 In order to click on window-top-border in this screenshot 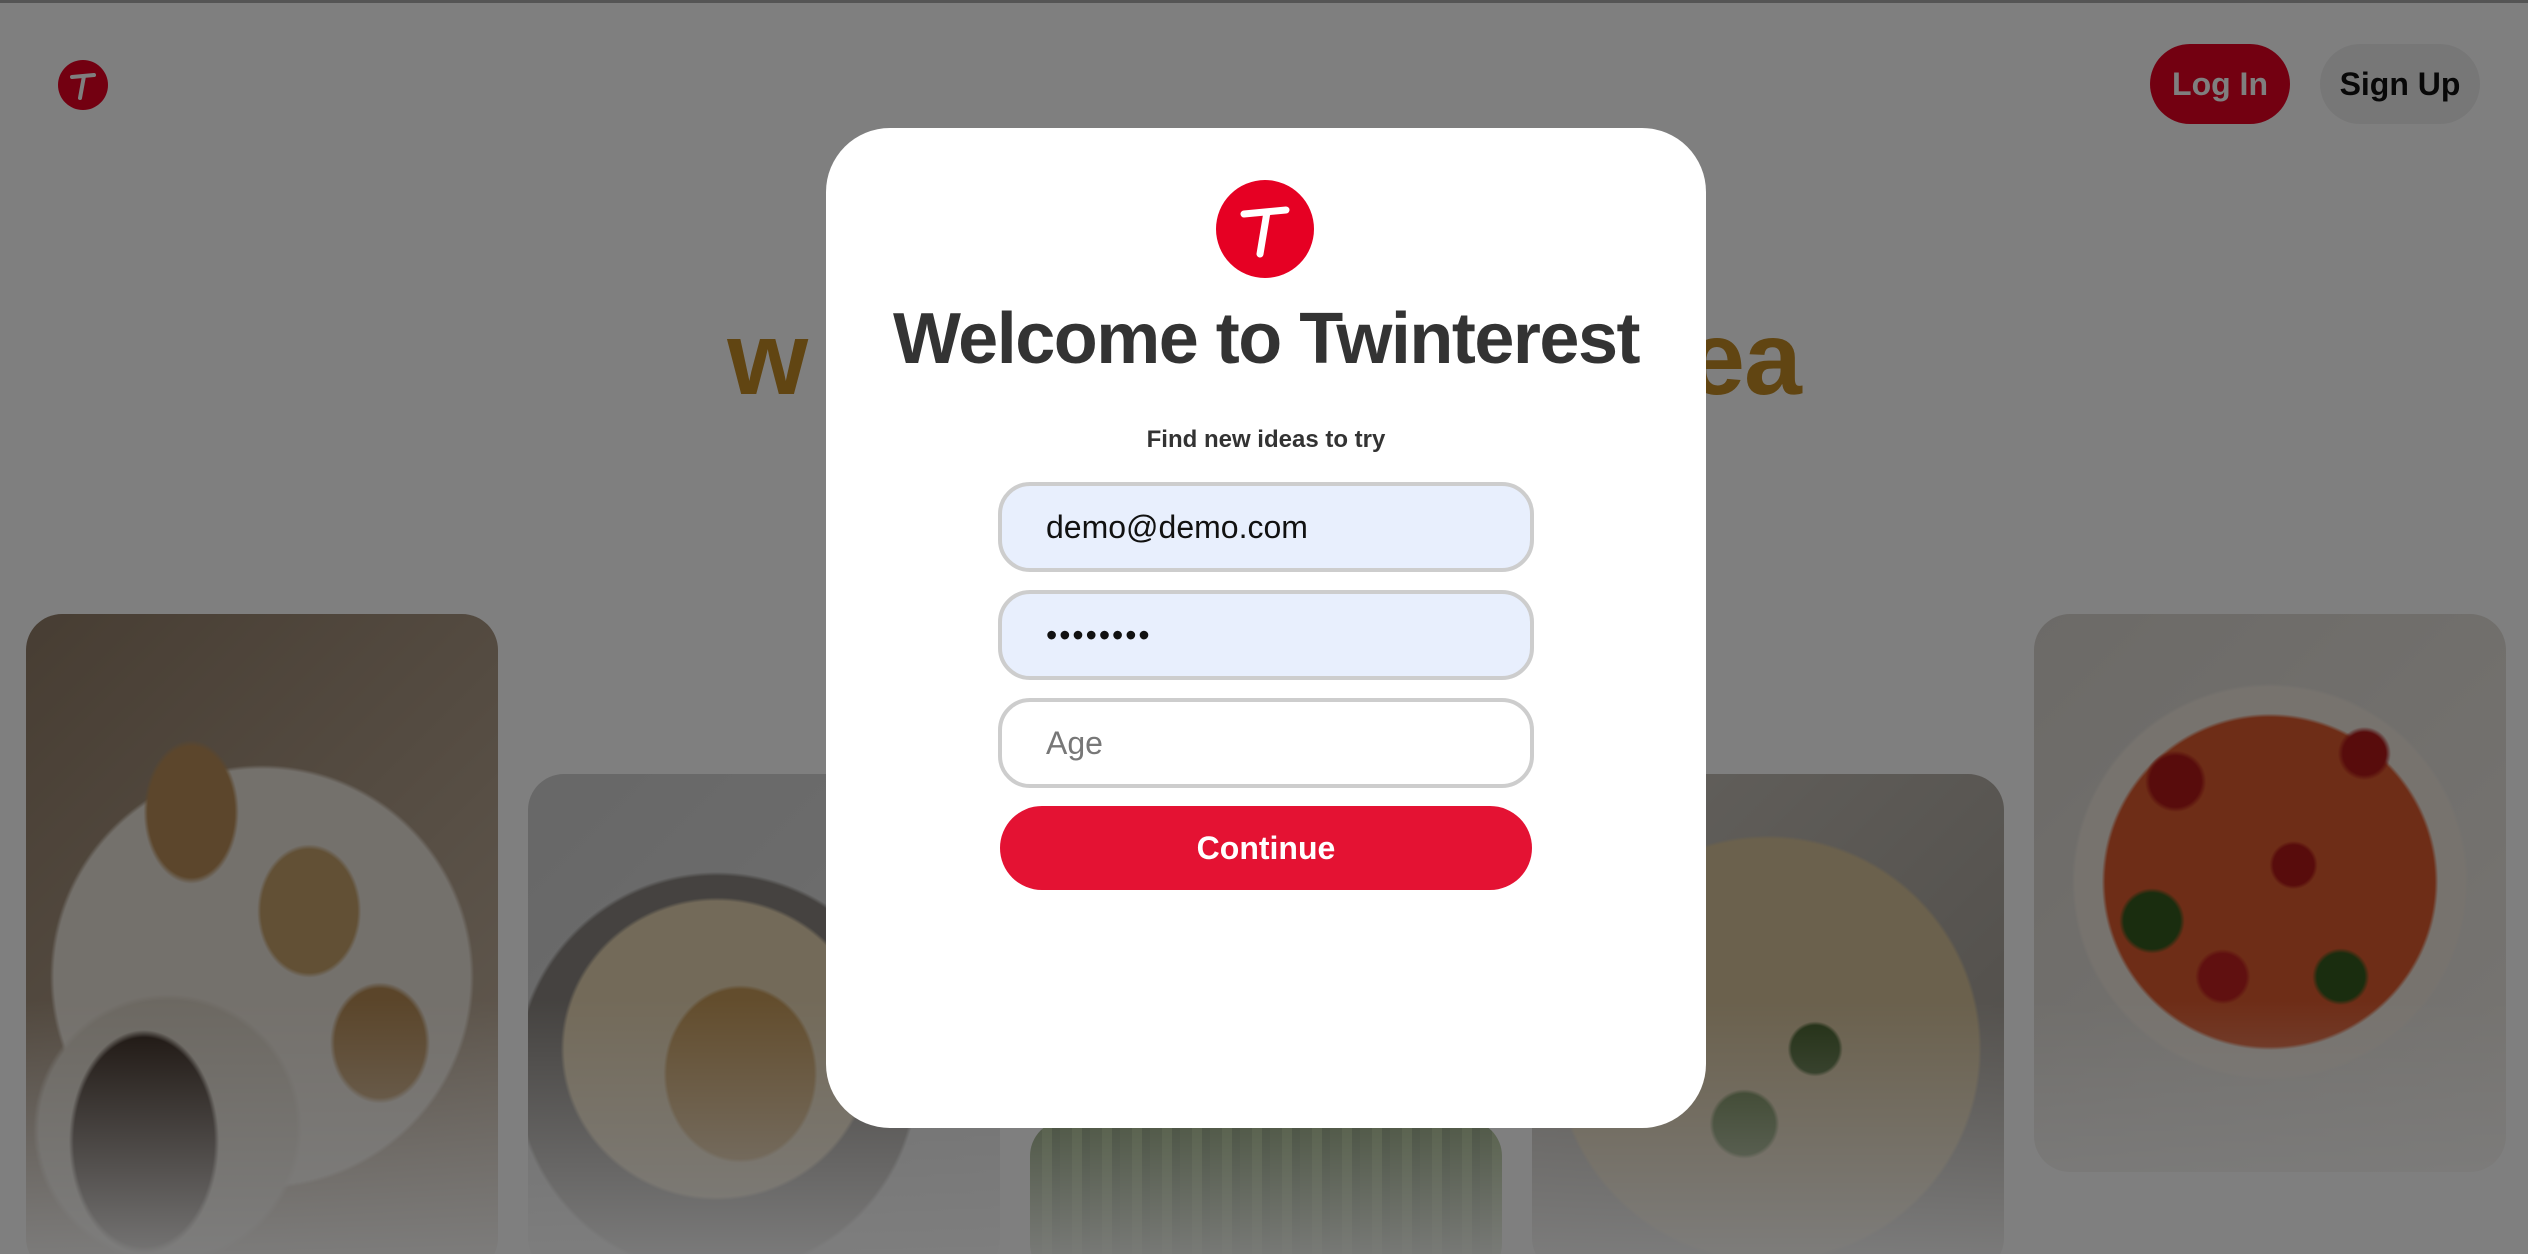, I will do `click(1264, 1)`.